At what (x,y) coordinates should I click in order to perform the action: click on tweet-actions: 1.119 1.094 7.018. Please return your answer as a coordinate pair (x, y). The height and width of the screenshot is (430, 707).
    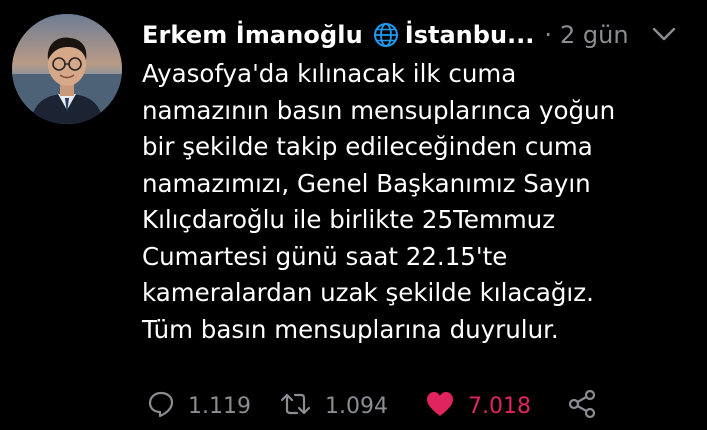
    Looking at the image, I should click on (377, 406).